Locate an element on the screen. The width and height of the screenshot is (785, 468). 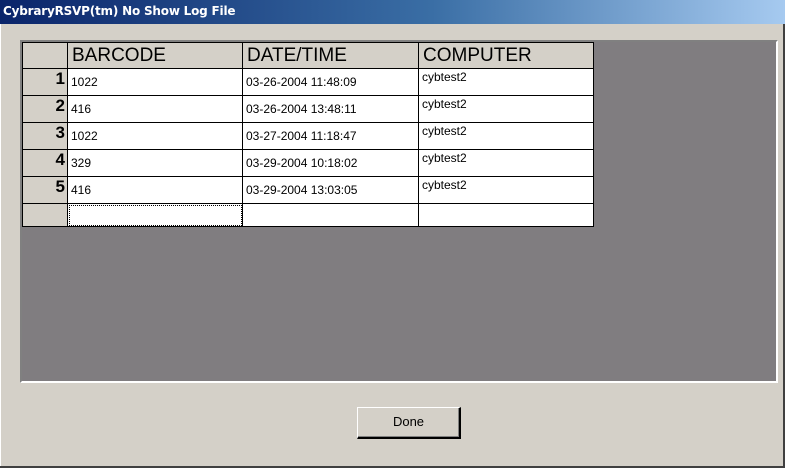
table-row: 2 416 03-26-2004 13:48:11 cybtest2 is located at coordinates (308, 109).